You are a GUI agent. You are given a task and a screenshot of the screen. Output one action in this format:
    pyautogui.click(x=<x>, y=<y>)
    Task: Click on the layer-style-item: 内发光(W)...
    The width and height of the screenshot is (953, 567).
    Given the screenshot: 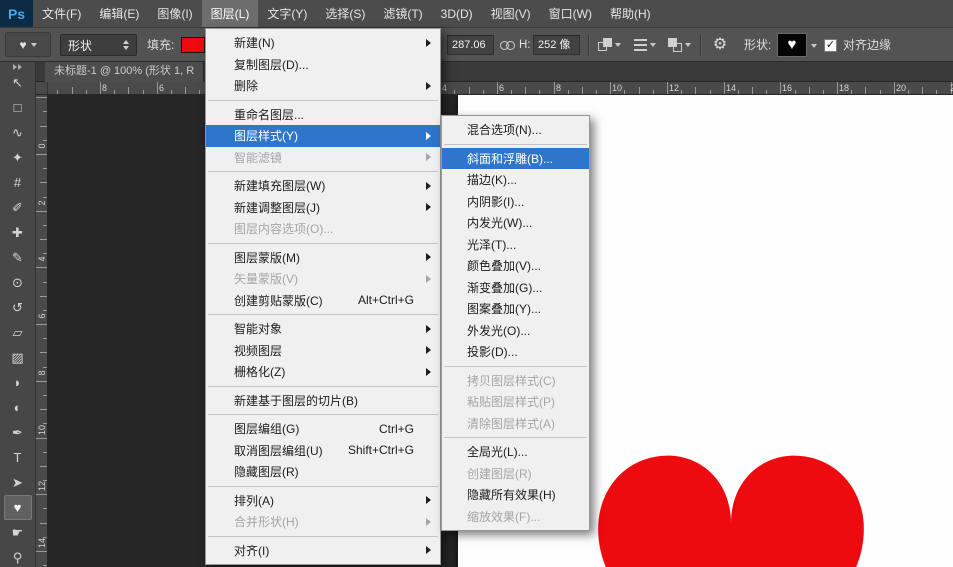 What is the action you would take?
    pyautogui.click(x=515, y=223)
    